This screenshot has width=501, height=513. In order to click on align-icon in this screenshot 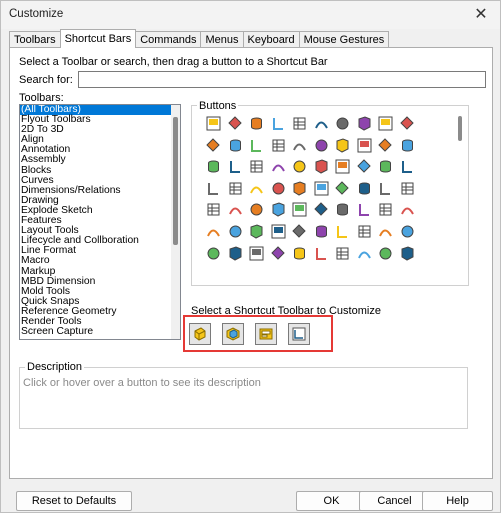, I will do `click(278, 145)`.